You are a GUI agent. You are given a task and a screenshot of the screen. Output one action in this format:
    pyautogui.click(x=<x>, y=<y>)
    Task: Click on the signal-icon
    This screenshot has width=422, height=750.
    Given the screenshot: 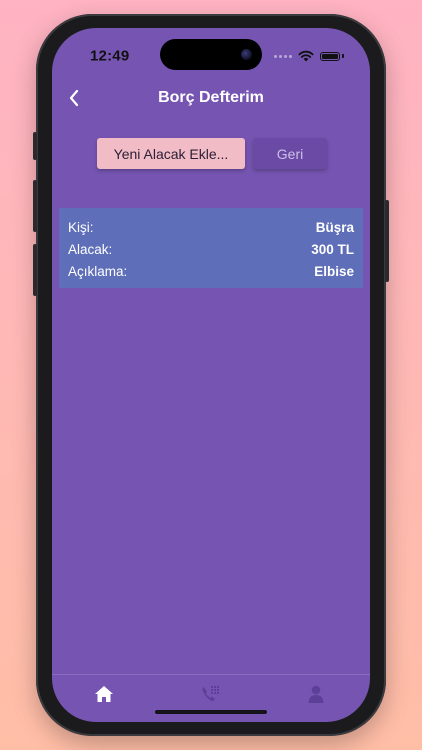 What is the action you would take?
    pyautogui.click(x=283, y=56)
    